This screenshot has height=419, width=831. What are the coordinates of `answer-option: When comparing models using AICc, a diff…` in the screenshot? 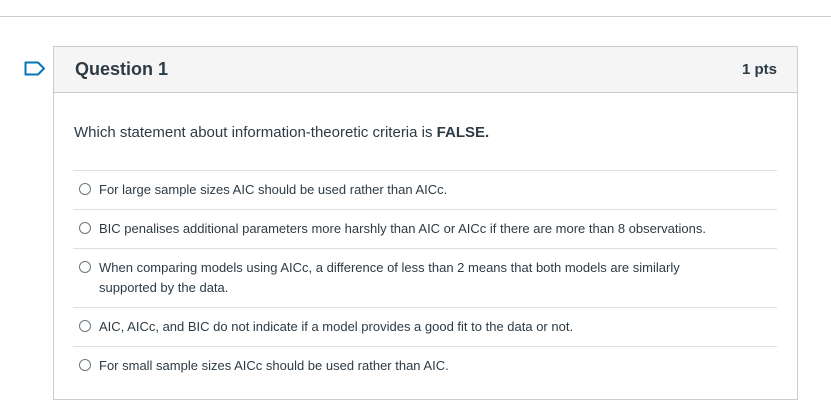 It's located at (425, 277).